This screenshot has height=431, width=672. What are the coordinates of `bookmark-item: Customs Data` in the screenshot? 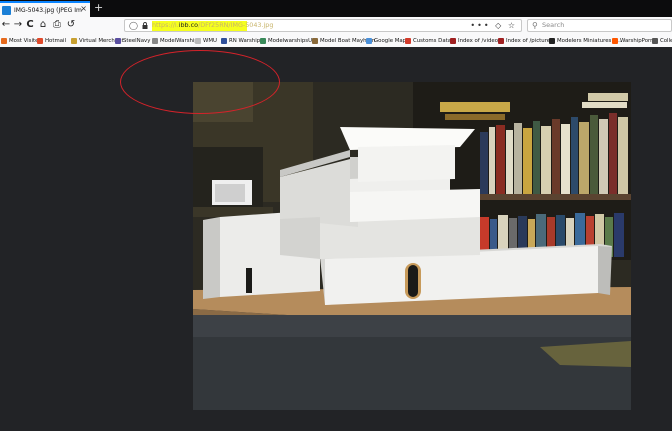 It's located at (428, 40).